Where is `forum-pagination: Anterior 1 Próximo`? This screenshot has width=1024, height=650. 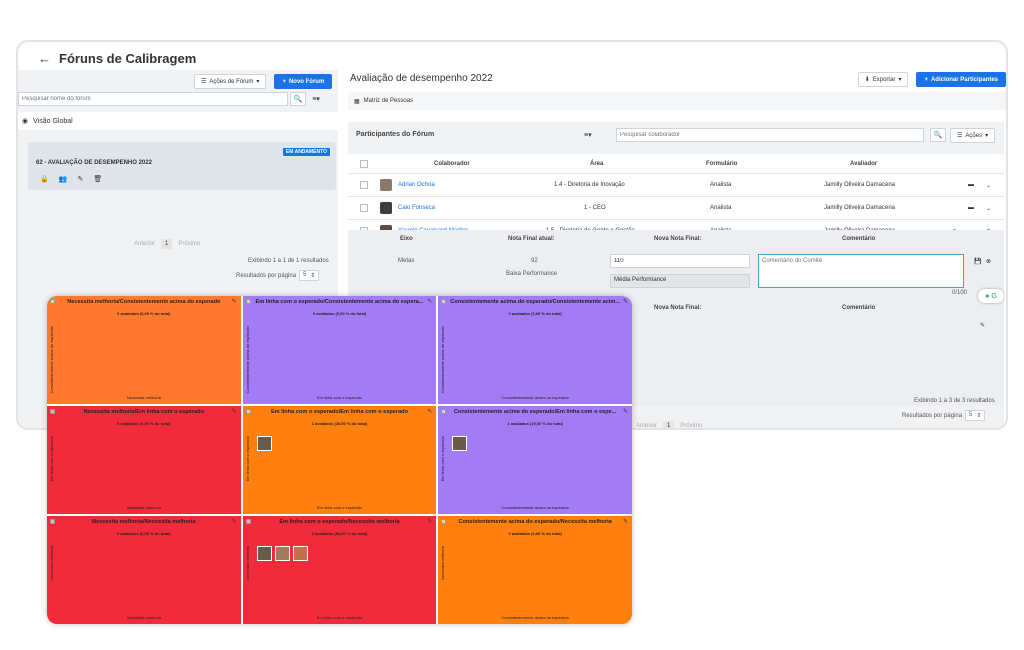
forum-pagination: Anterior 1 Próximo is located at coordinates (167, 244).